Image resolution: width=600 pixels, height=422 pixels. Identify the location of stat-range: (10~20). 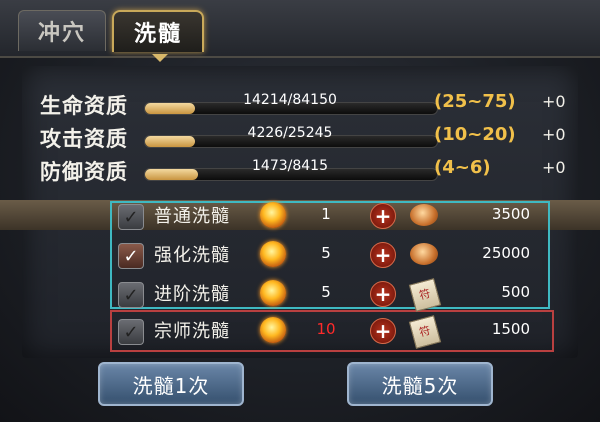
(475, 134).